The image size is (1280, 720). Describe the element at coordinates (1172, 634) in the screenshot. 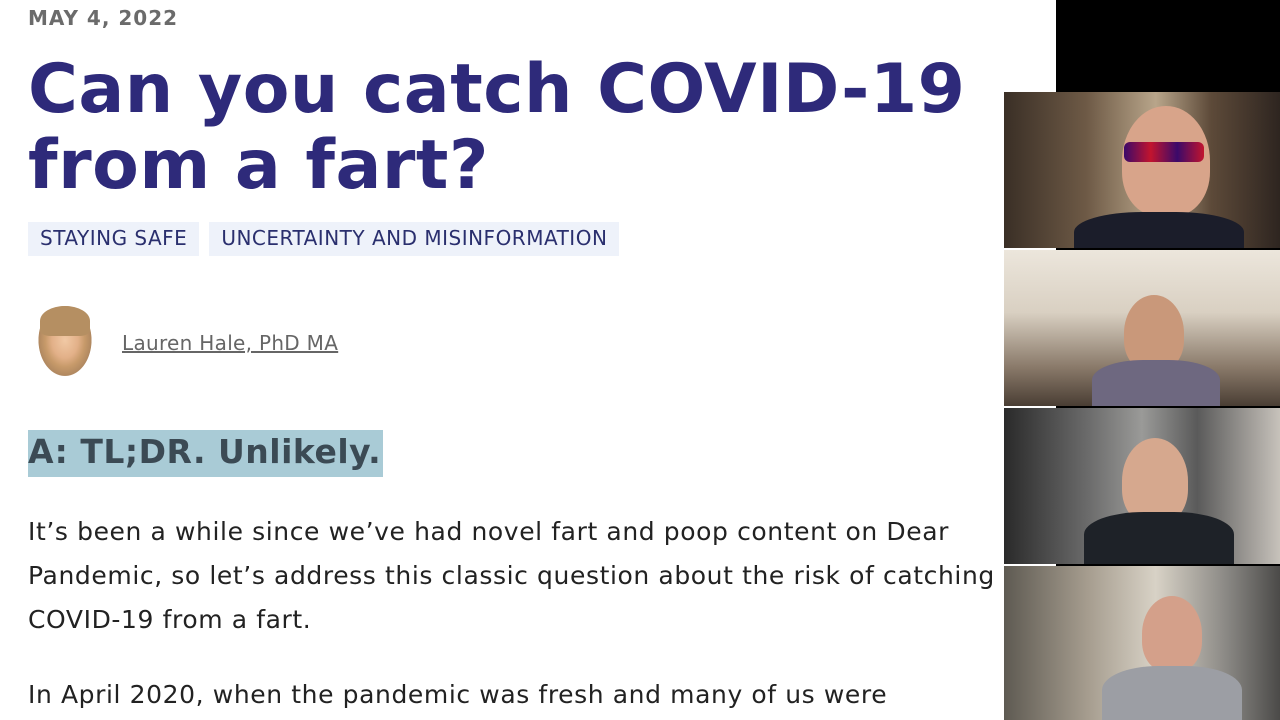

I see `participant-face` at that location.